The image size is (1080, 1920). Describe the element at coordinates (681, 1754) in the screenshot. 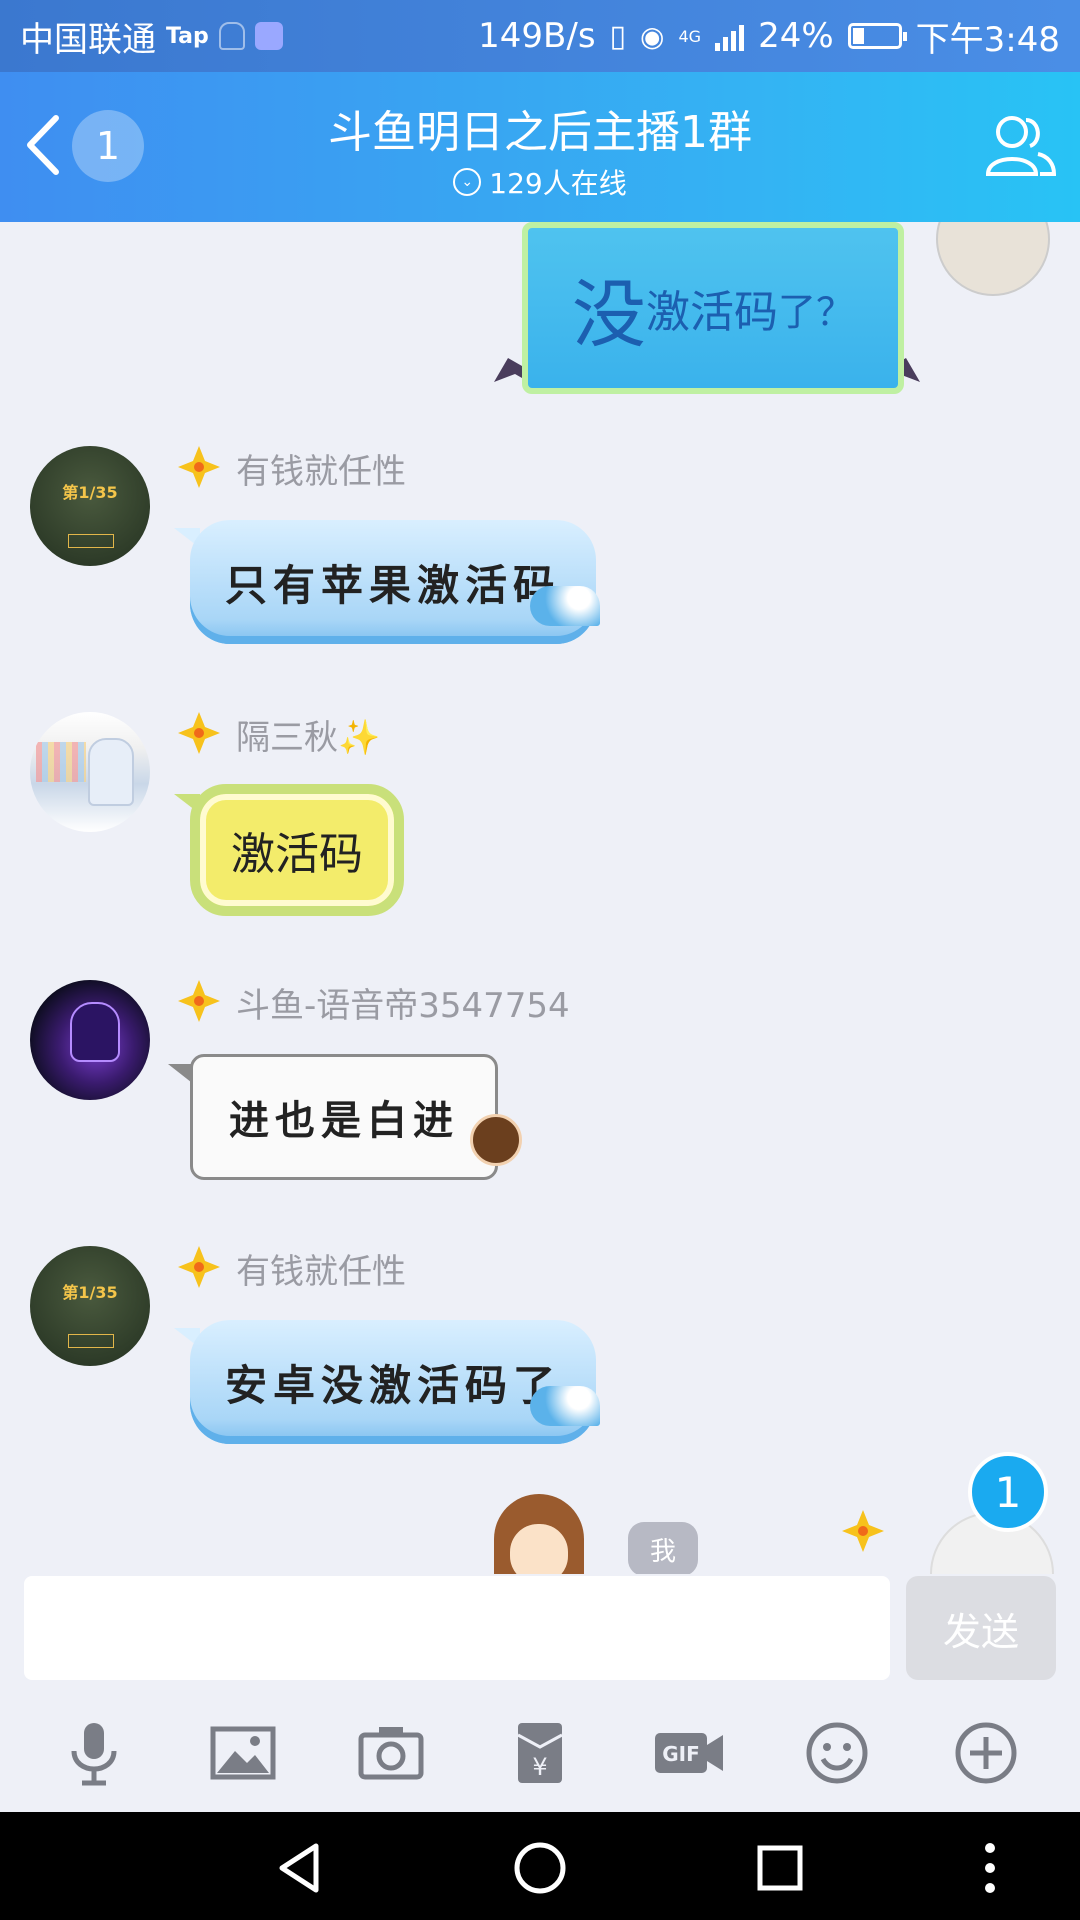

I see `svg-text: GIF` at that location.